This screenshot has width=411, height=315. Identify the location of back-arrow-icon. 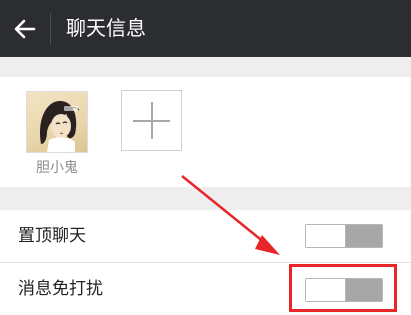
(25, 29).